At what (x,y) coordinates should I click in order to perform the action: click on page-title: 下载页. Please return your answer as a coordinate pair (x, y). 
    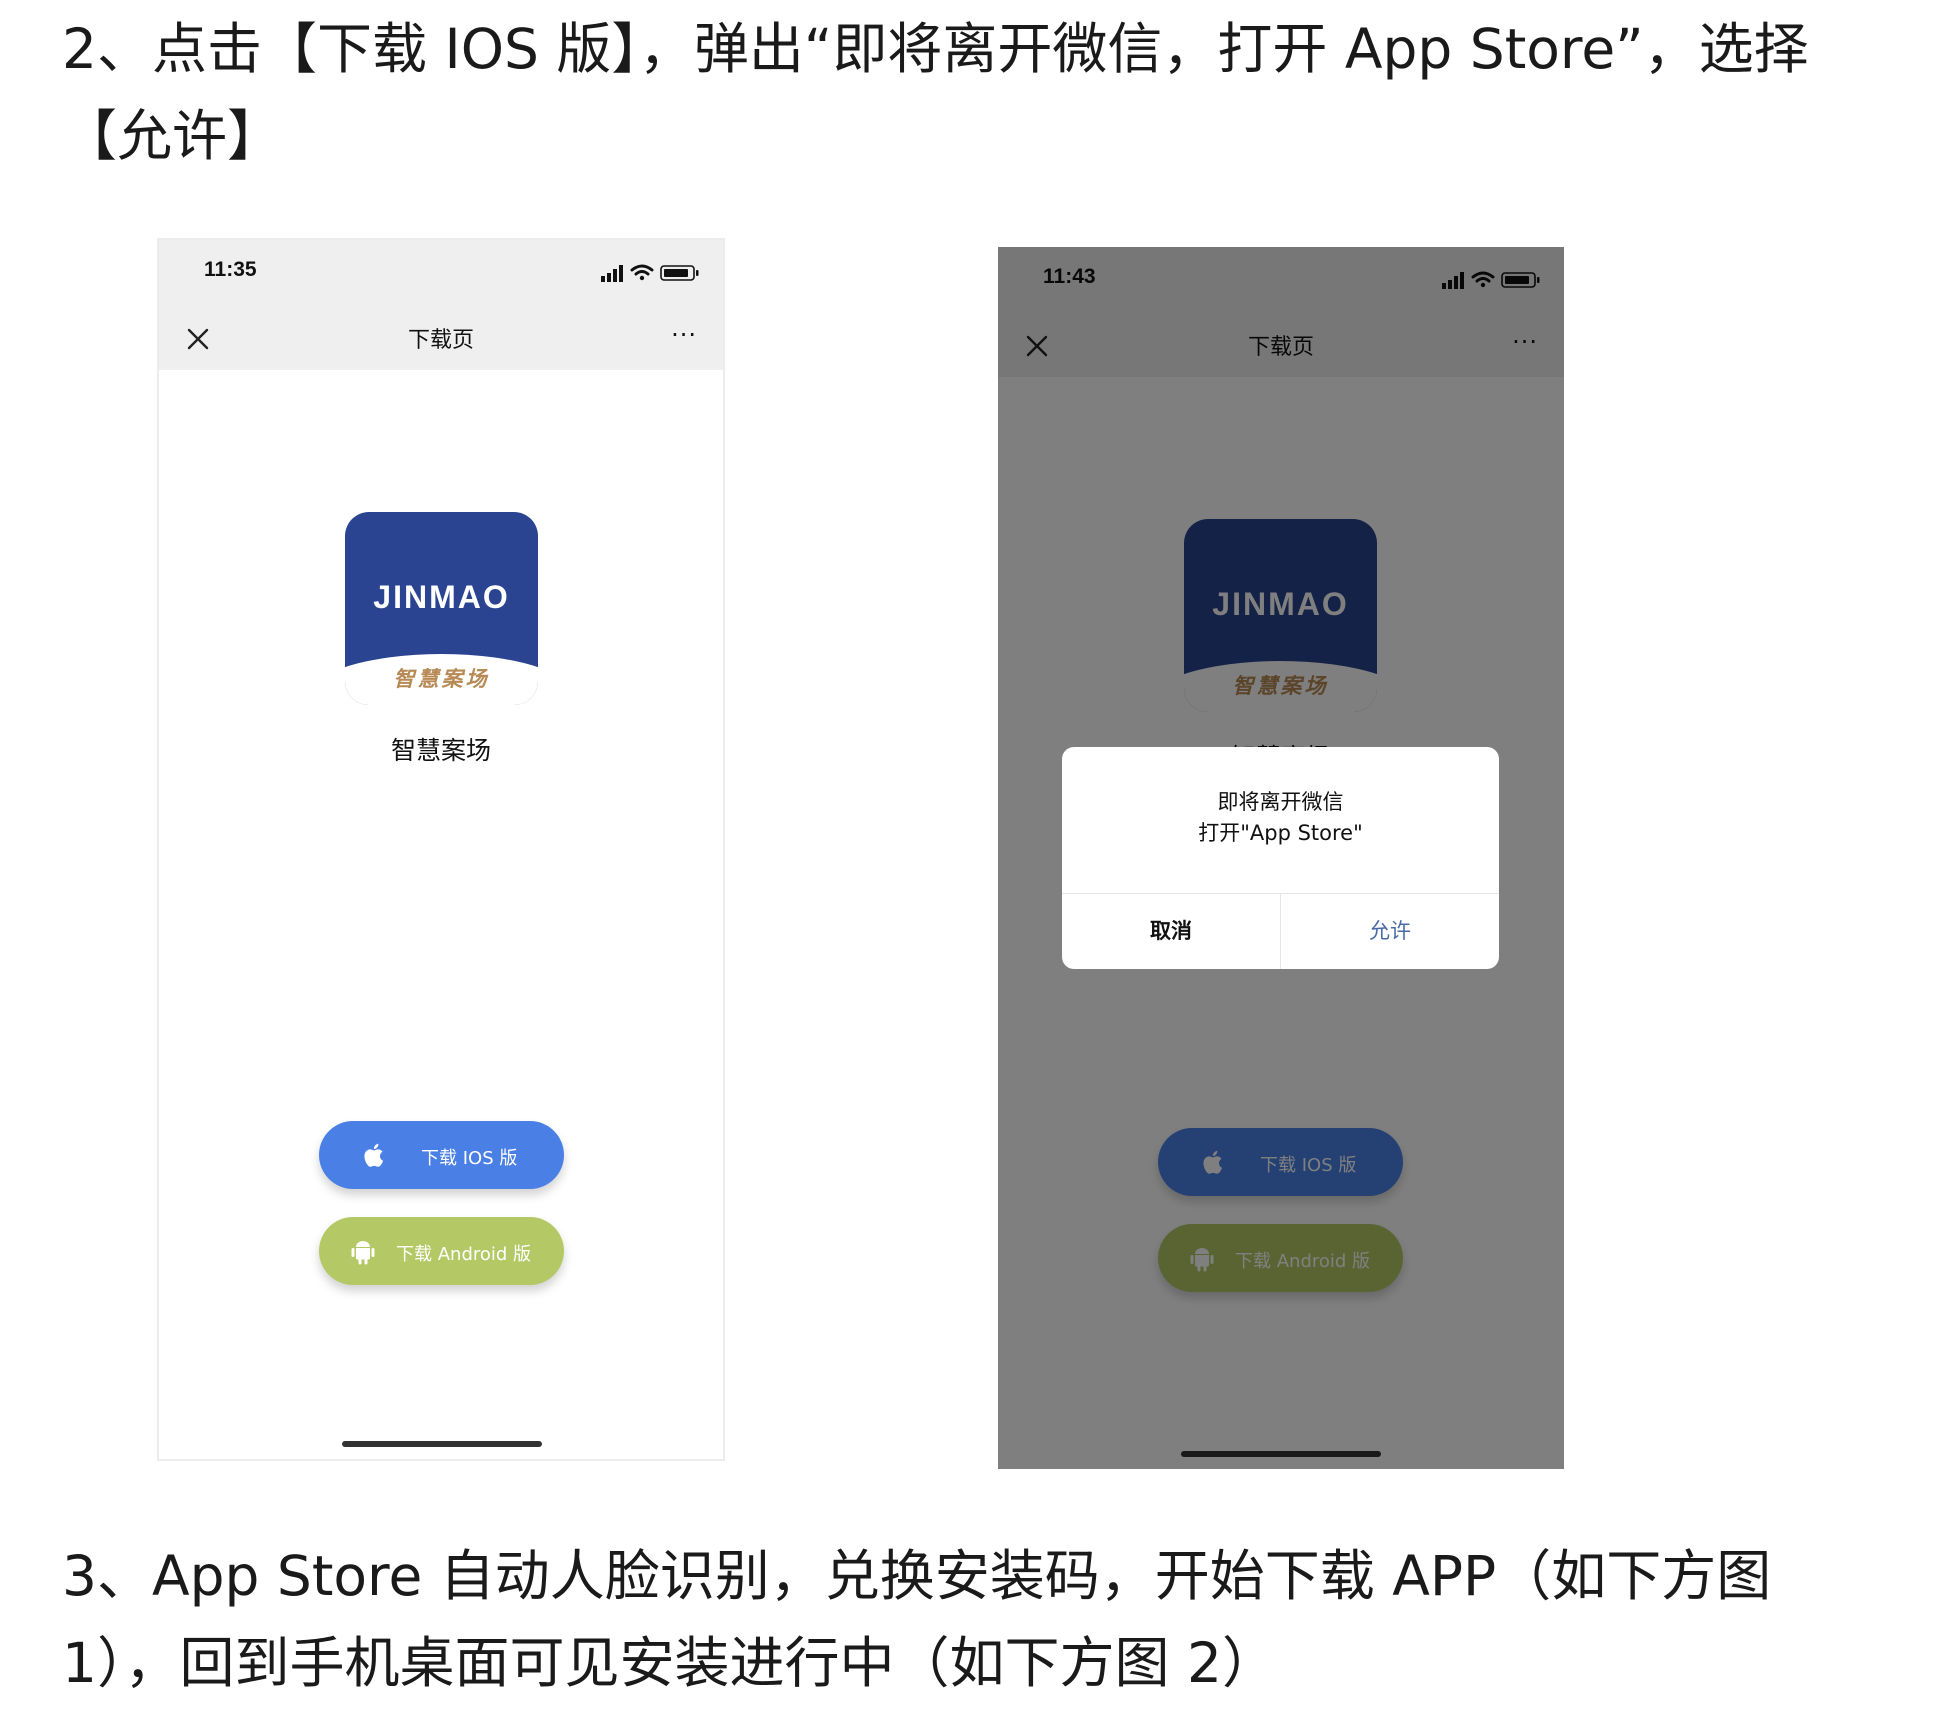
    Looking at the image, I should click on (440, 340).